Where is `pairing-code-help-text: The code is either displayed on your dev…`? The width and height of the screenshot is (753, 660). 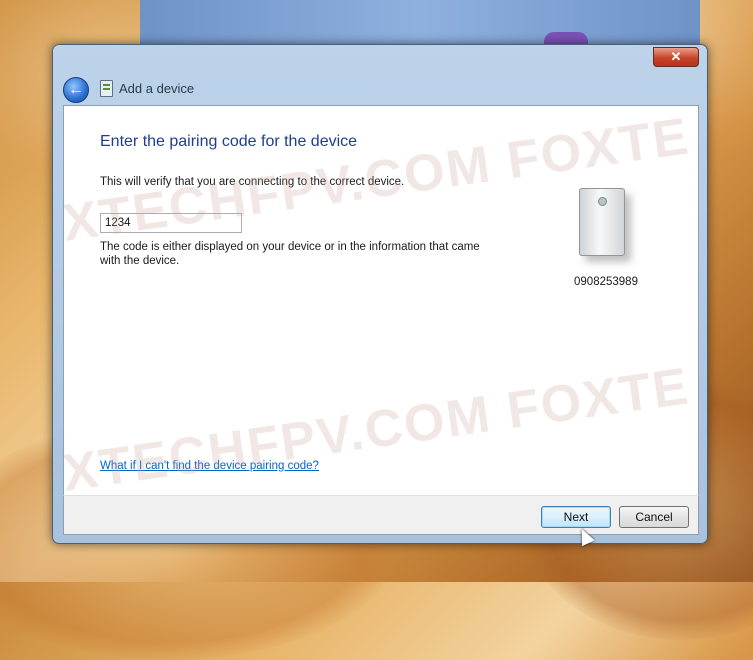 pairing-code-help-text: The code is either displayed on your dev… is located at coordinates (290, 254).